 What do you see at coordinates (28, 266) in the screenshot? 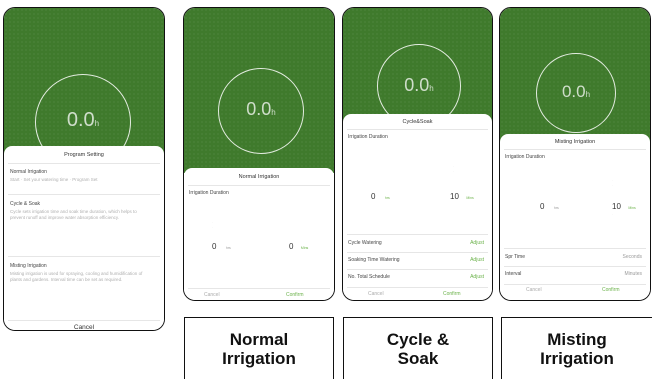
I see `option-title: Misting Irrigation` at bounding box center [28, 266].